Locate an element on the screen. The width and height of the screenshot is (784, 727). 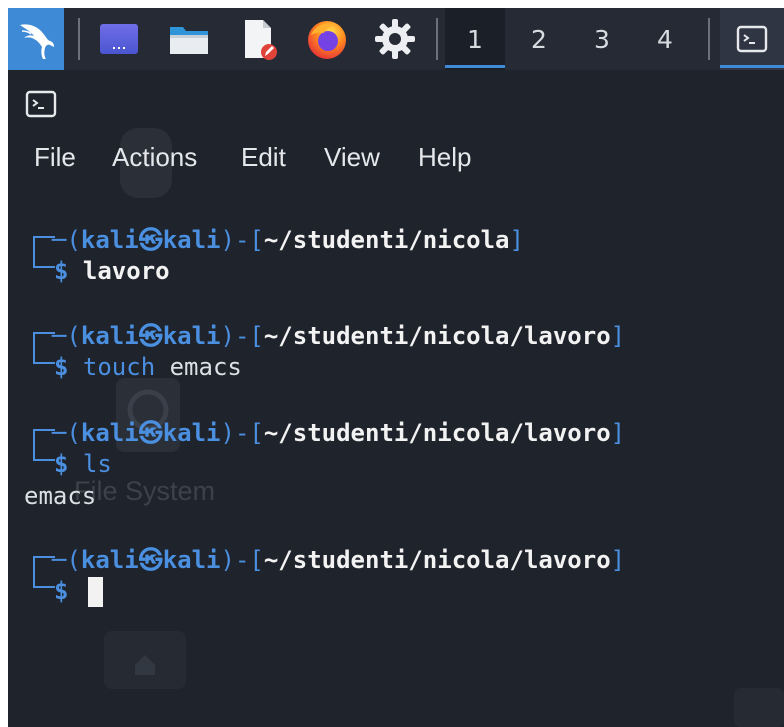
kali-menu-button is located at coordinates (36, 39).